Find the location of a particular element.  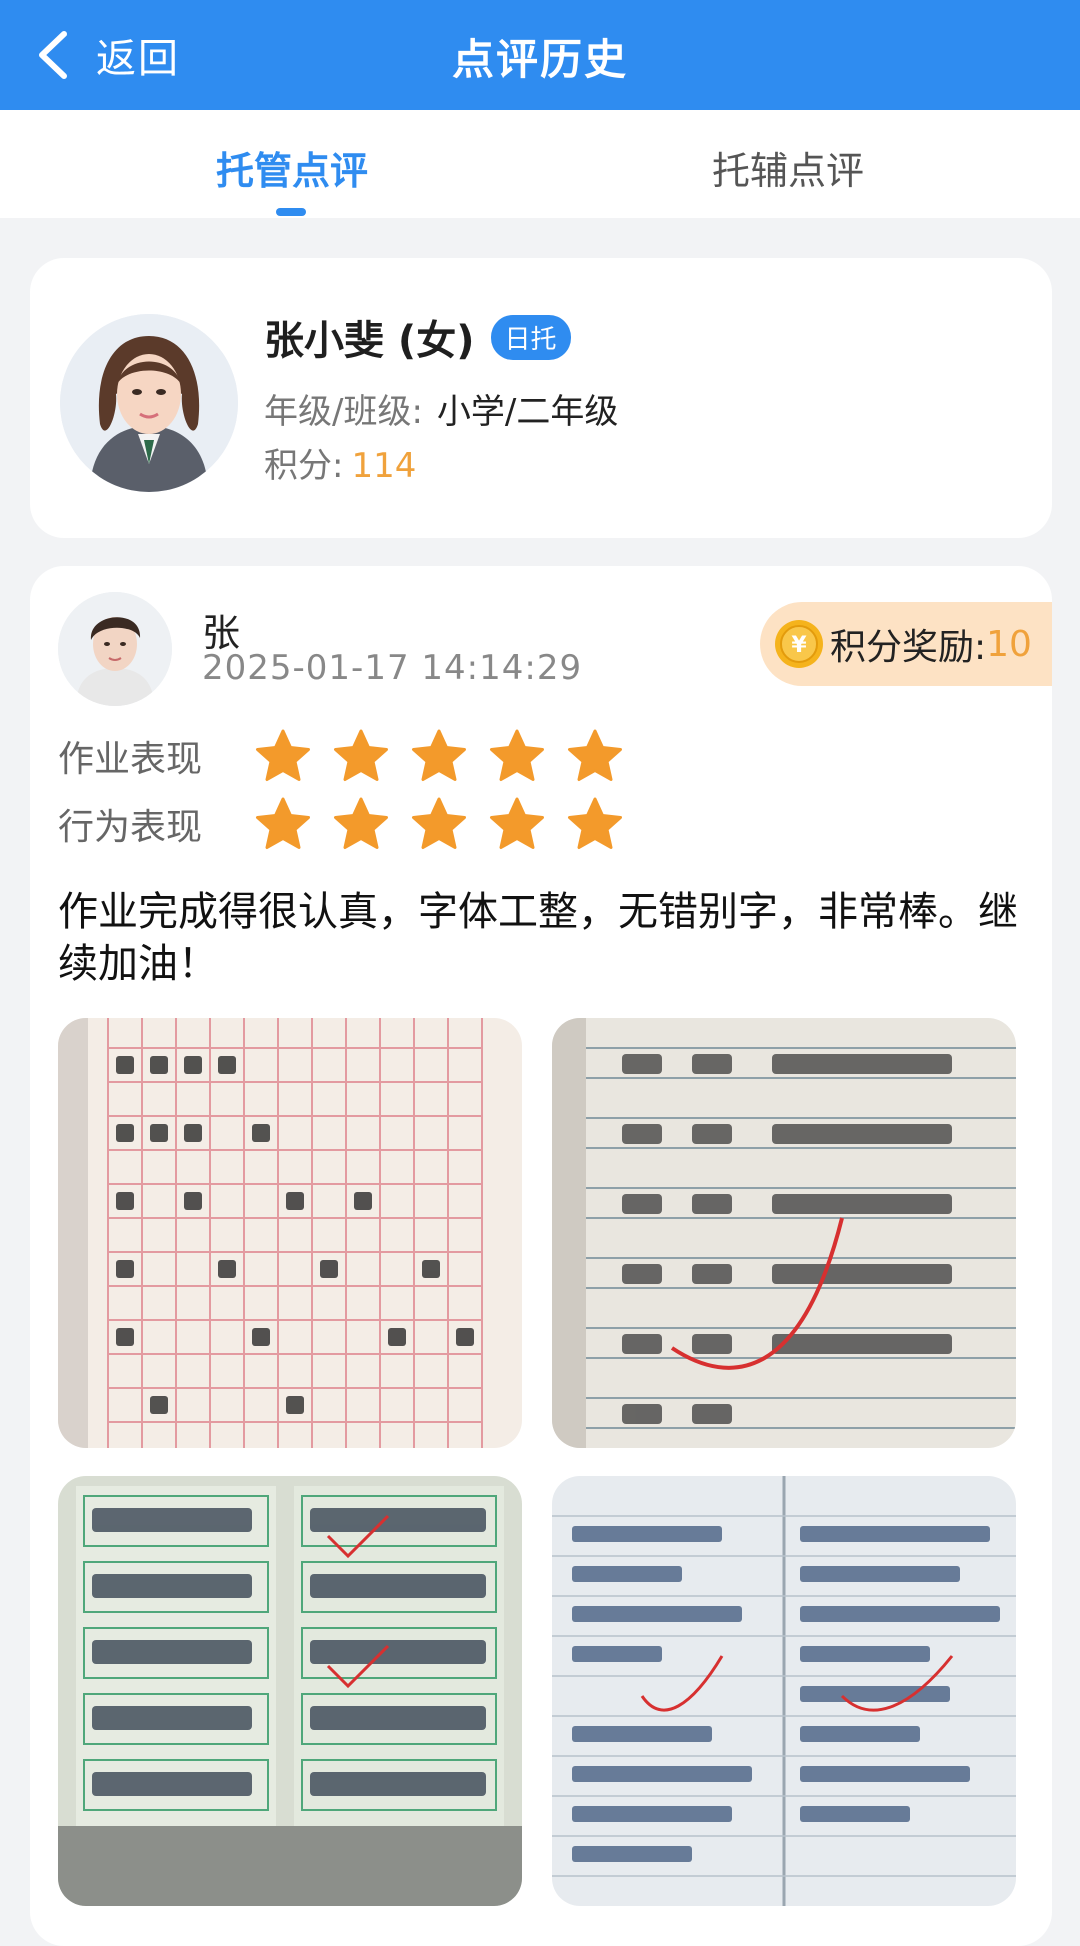

page-title: 点评历史 is located at coordinates (539, 59).